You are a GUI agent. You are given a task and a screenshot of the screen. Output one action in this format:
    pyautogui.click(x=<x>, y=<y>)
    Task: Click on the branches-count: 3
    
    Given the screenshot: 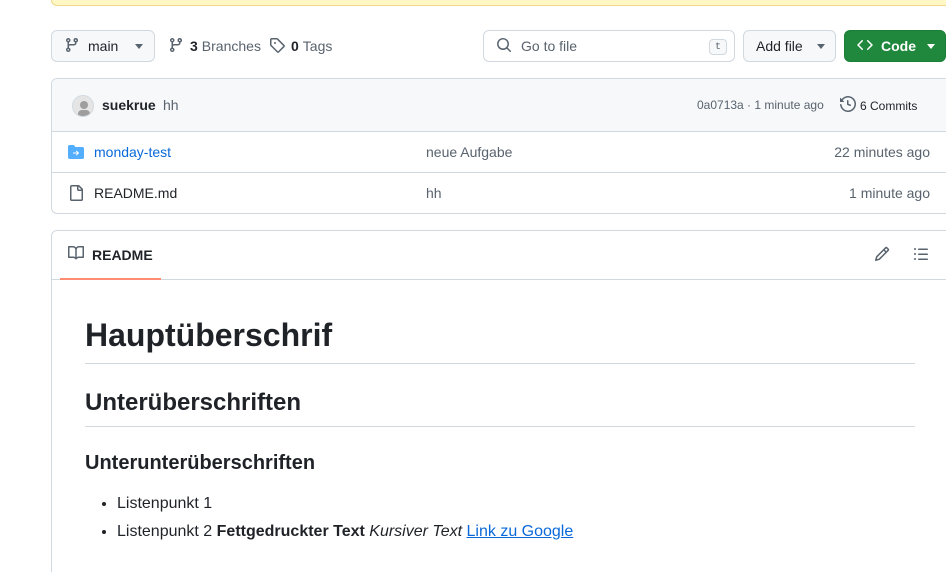 What is the action you would take?
    pyautogui.click(x=194, y=46)
    